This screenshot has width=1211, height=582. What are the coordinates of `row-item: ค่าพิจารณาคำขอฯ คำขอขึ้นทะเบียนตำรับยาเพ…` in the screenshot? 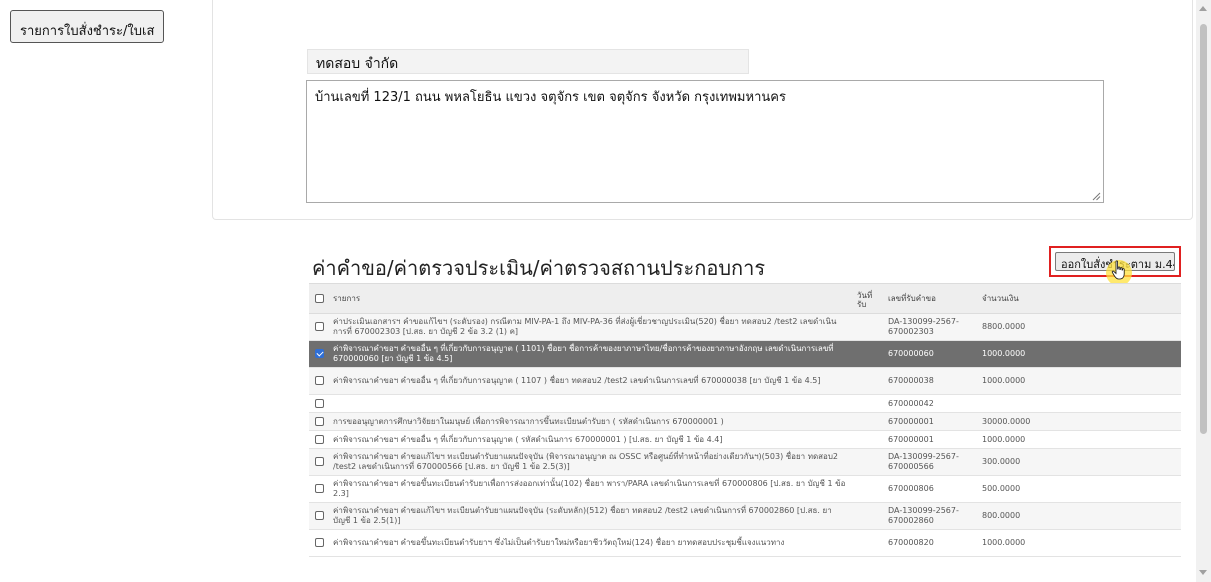 It's located at (591, 489).